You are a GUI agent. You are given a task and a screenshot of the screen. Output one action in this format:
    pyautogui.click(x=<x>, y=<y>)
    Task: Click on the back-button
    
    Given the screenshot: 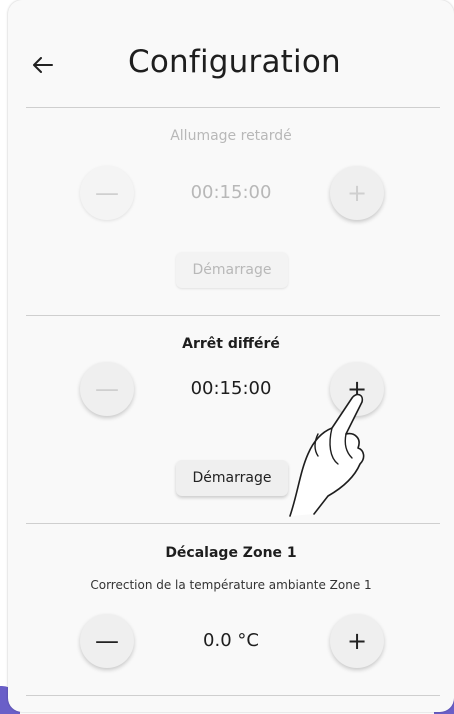 What is the action you would take?
    pyautogui.click(x=43, y=65)
    